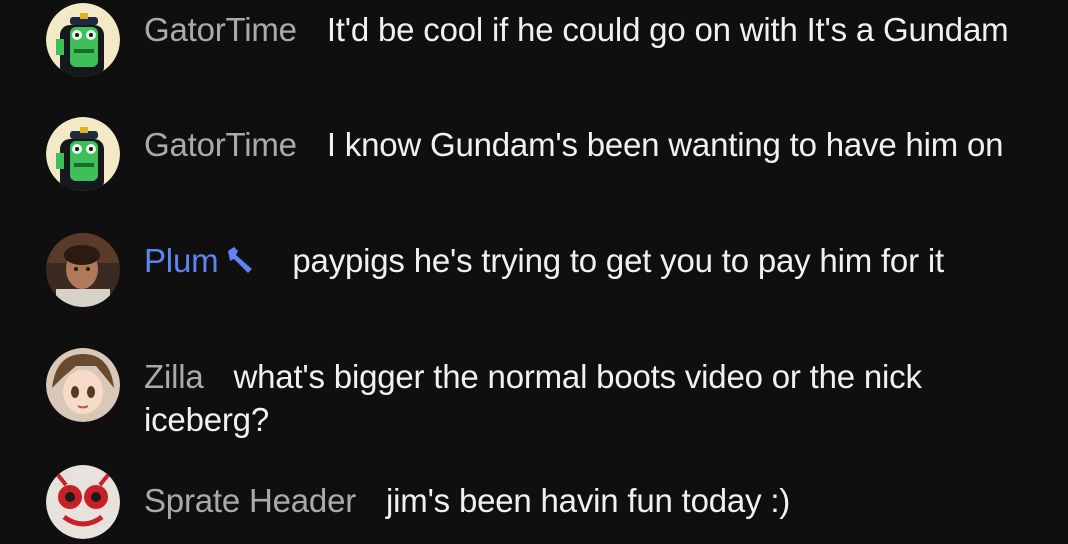  I want to click on author-name: Zilla, so click(174, 376).